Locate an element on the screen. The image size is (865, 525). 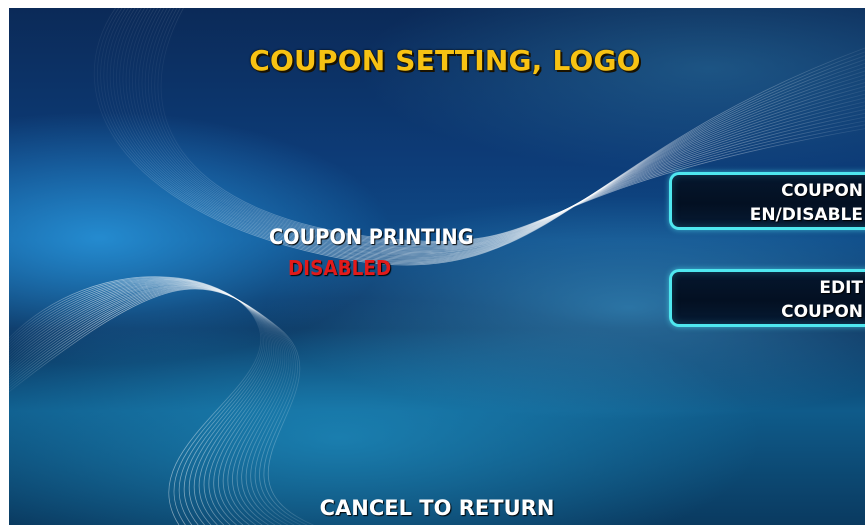
edit-coupon-label: EDIT COUPON is located at coordinates (768, 300).